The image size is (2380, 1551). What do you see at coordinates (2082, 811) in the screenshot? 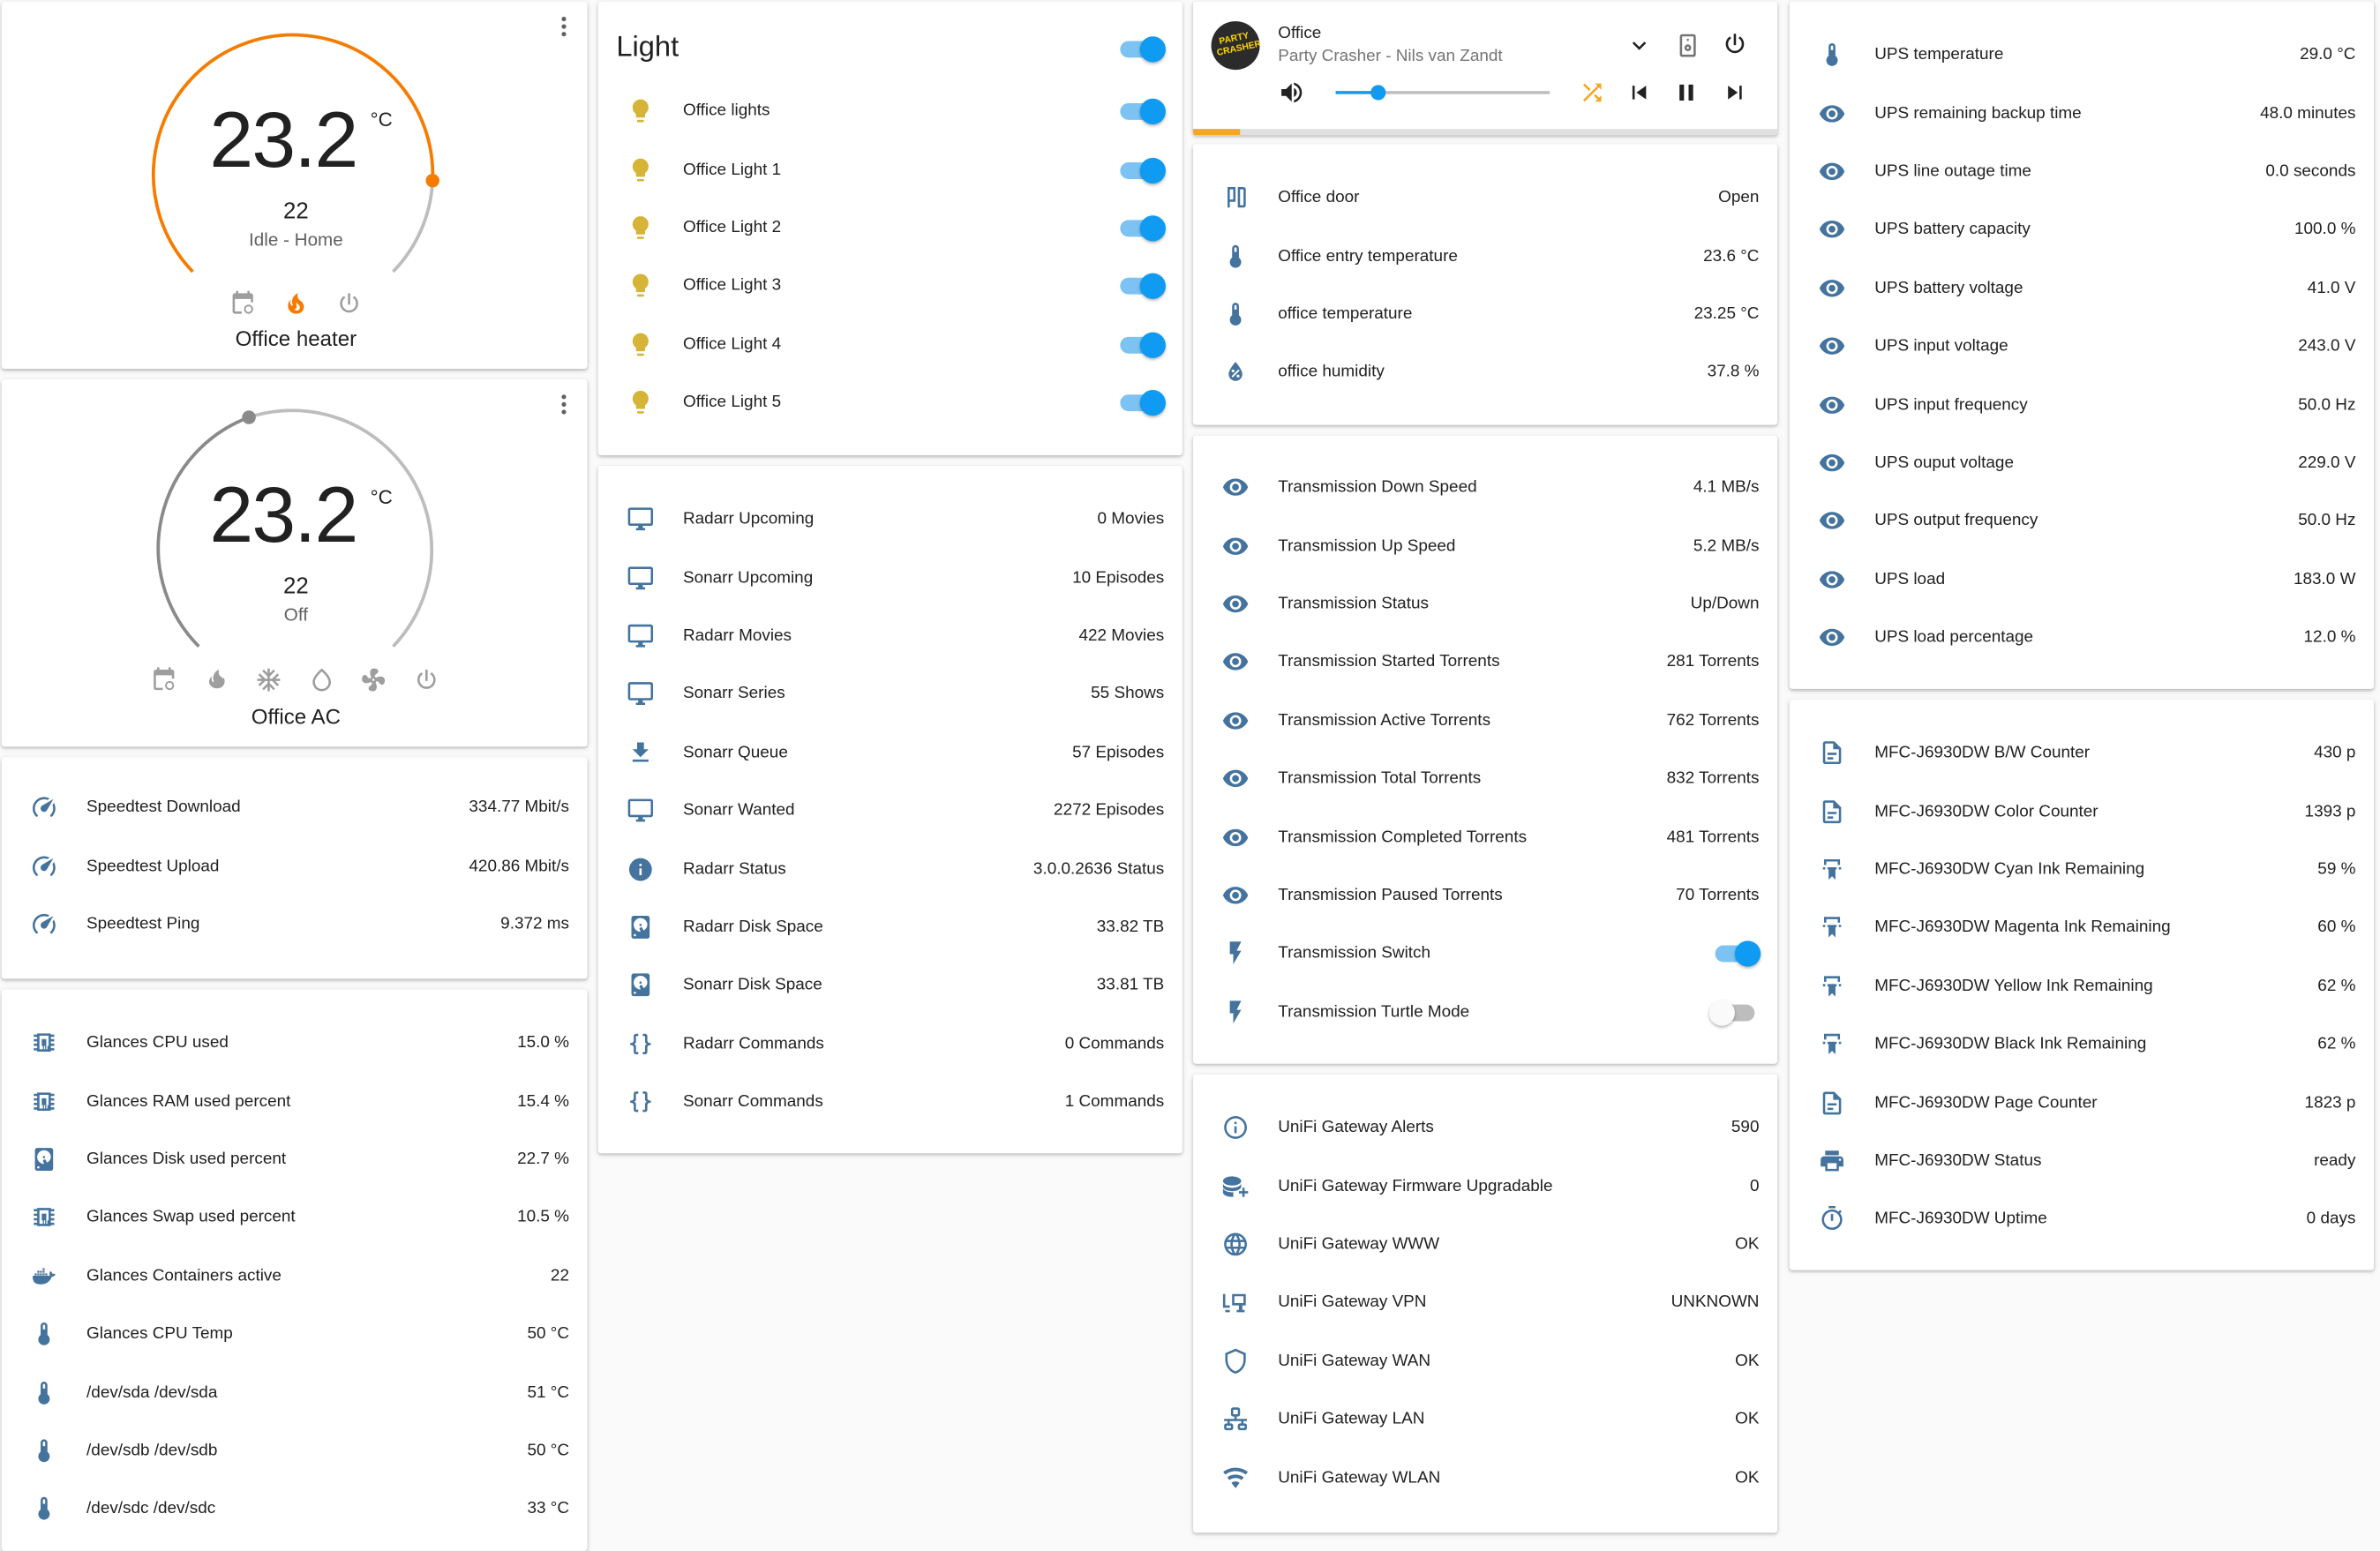
I see `entity-row-mfc-j6930dw-color-counter: MFC-J6930DW Color Counter 1393 p` at bounding box center [2082, 811].